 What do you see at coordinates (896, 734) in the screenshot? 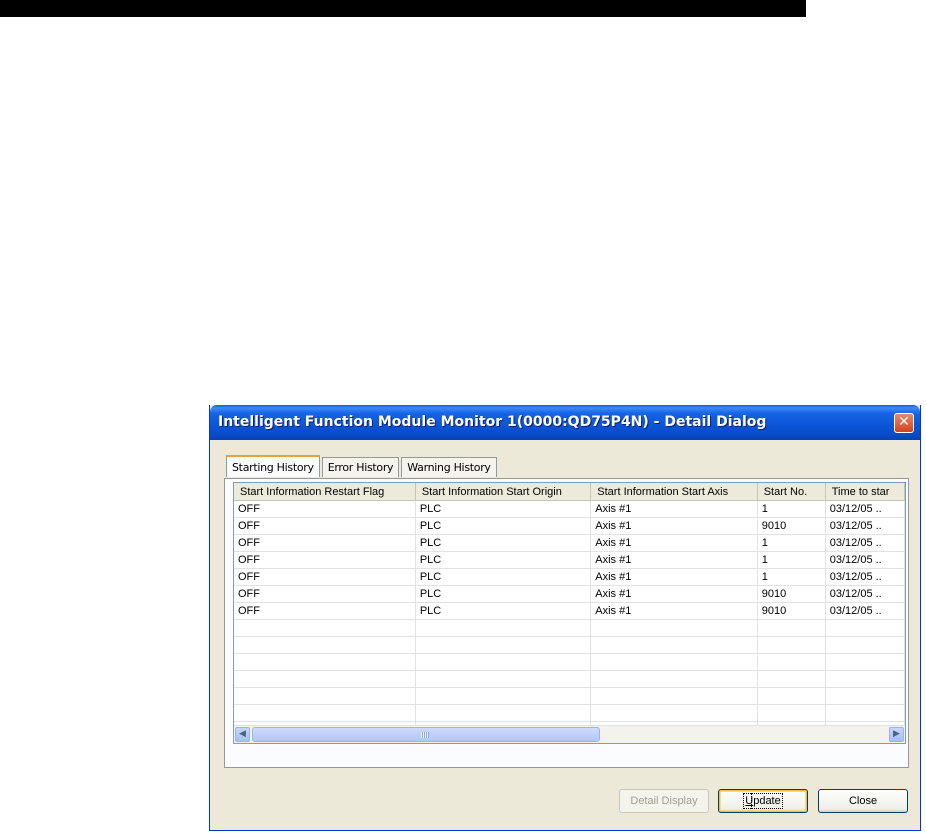
I see `scroll-right-icon: ▶` at bounding box center [896, 734].